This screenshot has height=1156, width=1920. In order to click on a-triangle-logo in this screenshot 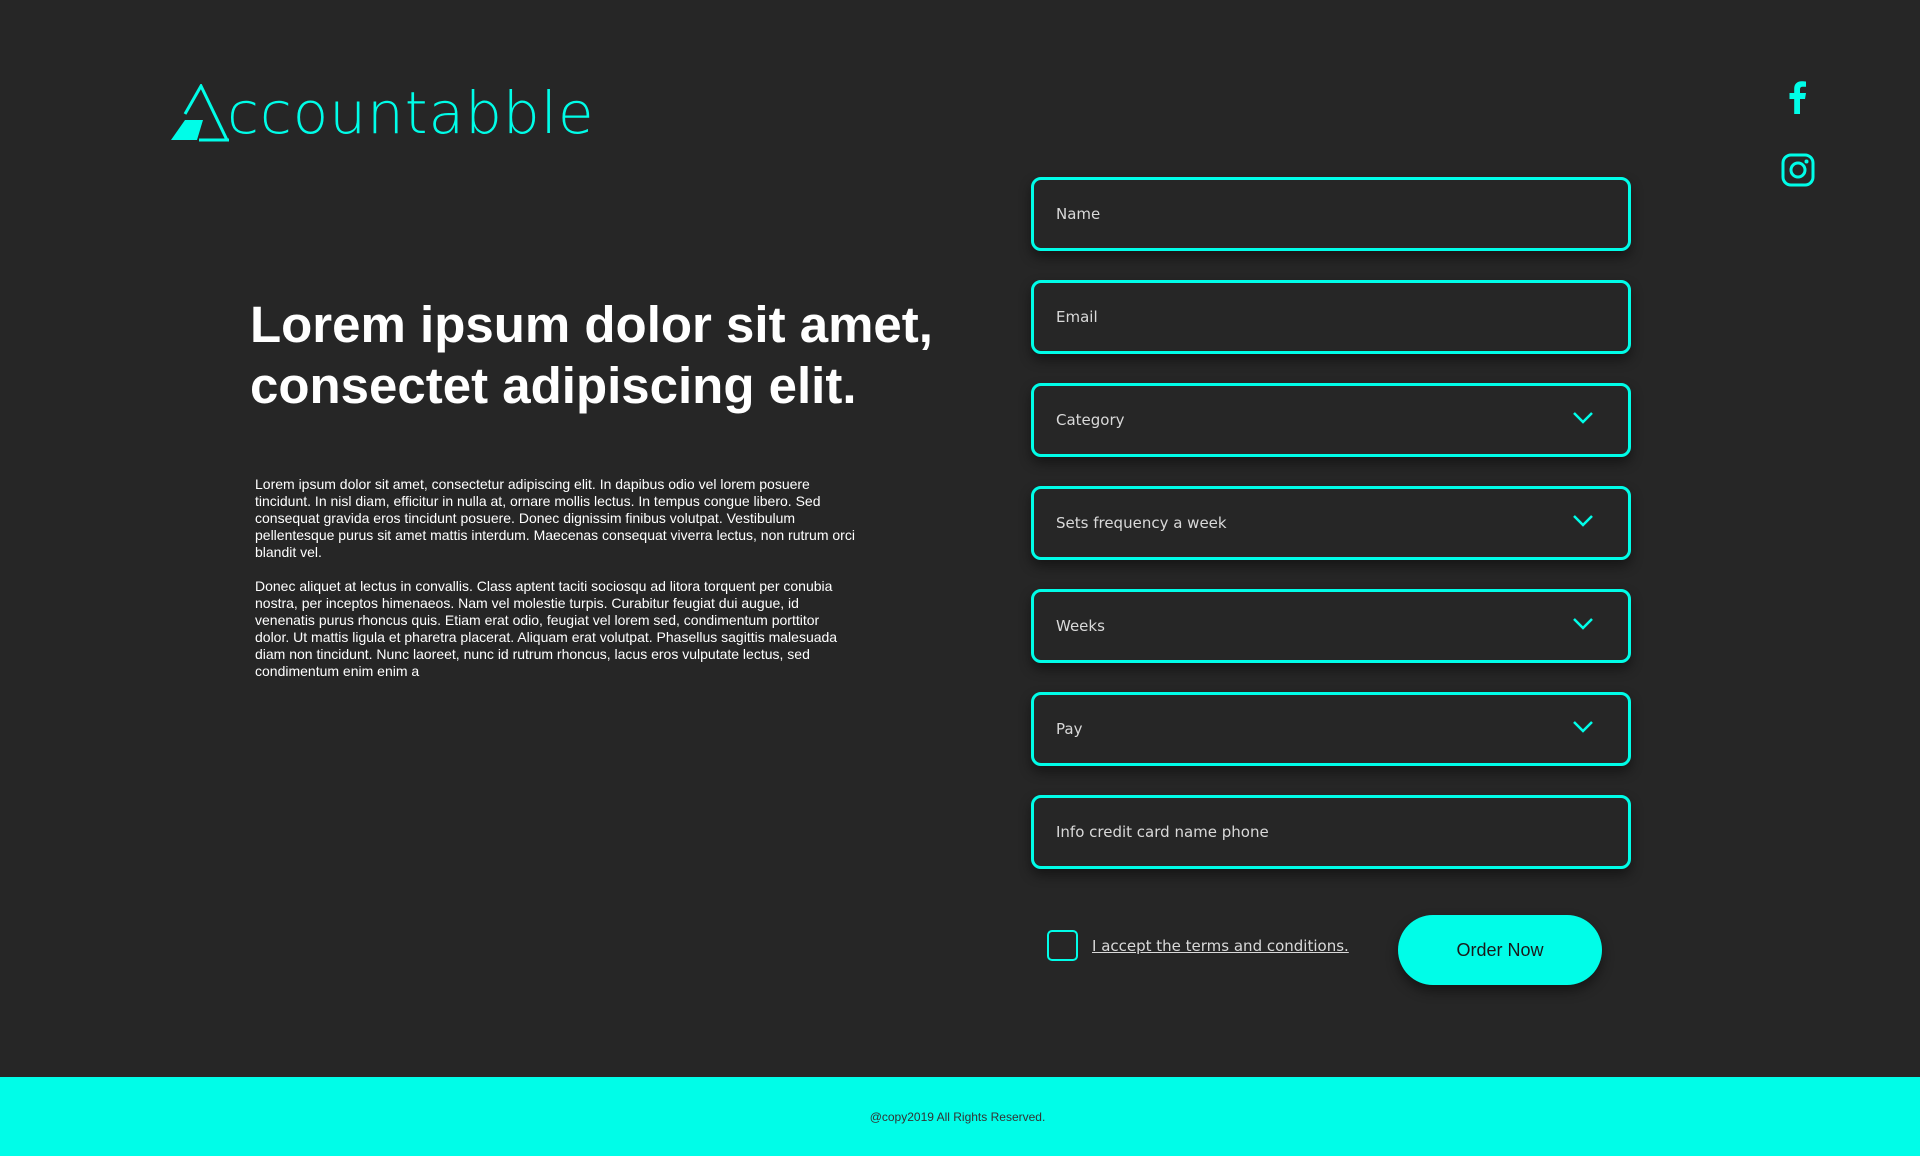, I will do `click(200, 113)`.